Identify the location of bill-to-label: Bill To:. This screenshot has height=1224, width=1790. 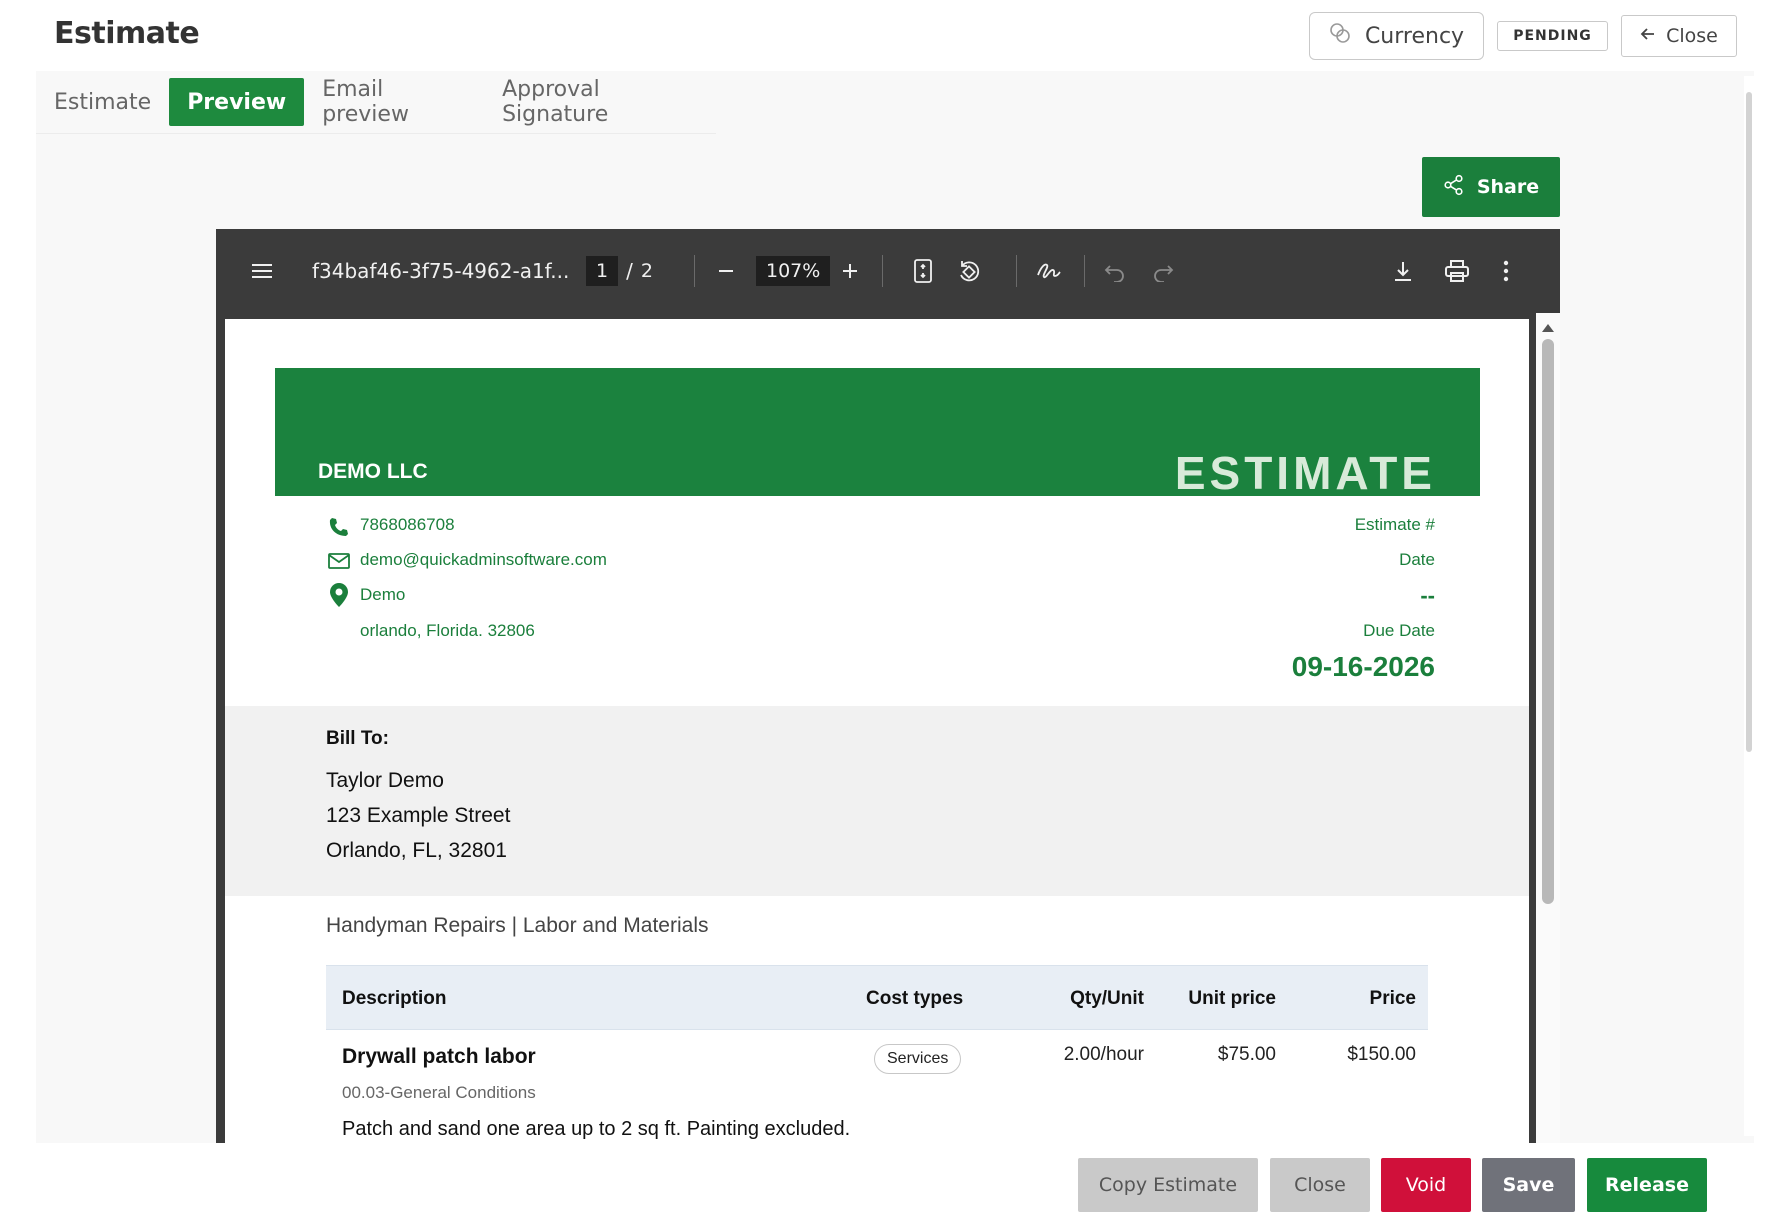
(357, 738).